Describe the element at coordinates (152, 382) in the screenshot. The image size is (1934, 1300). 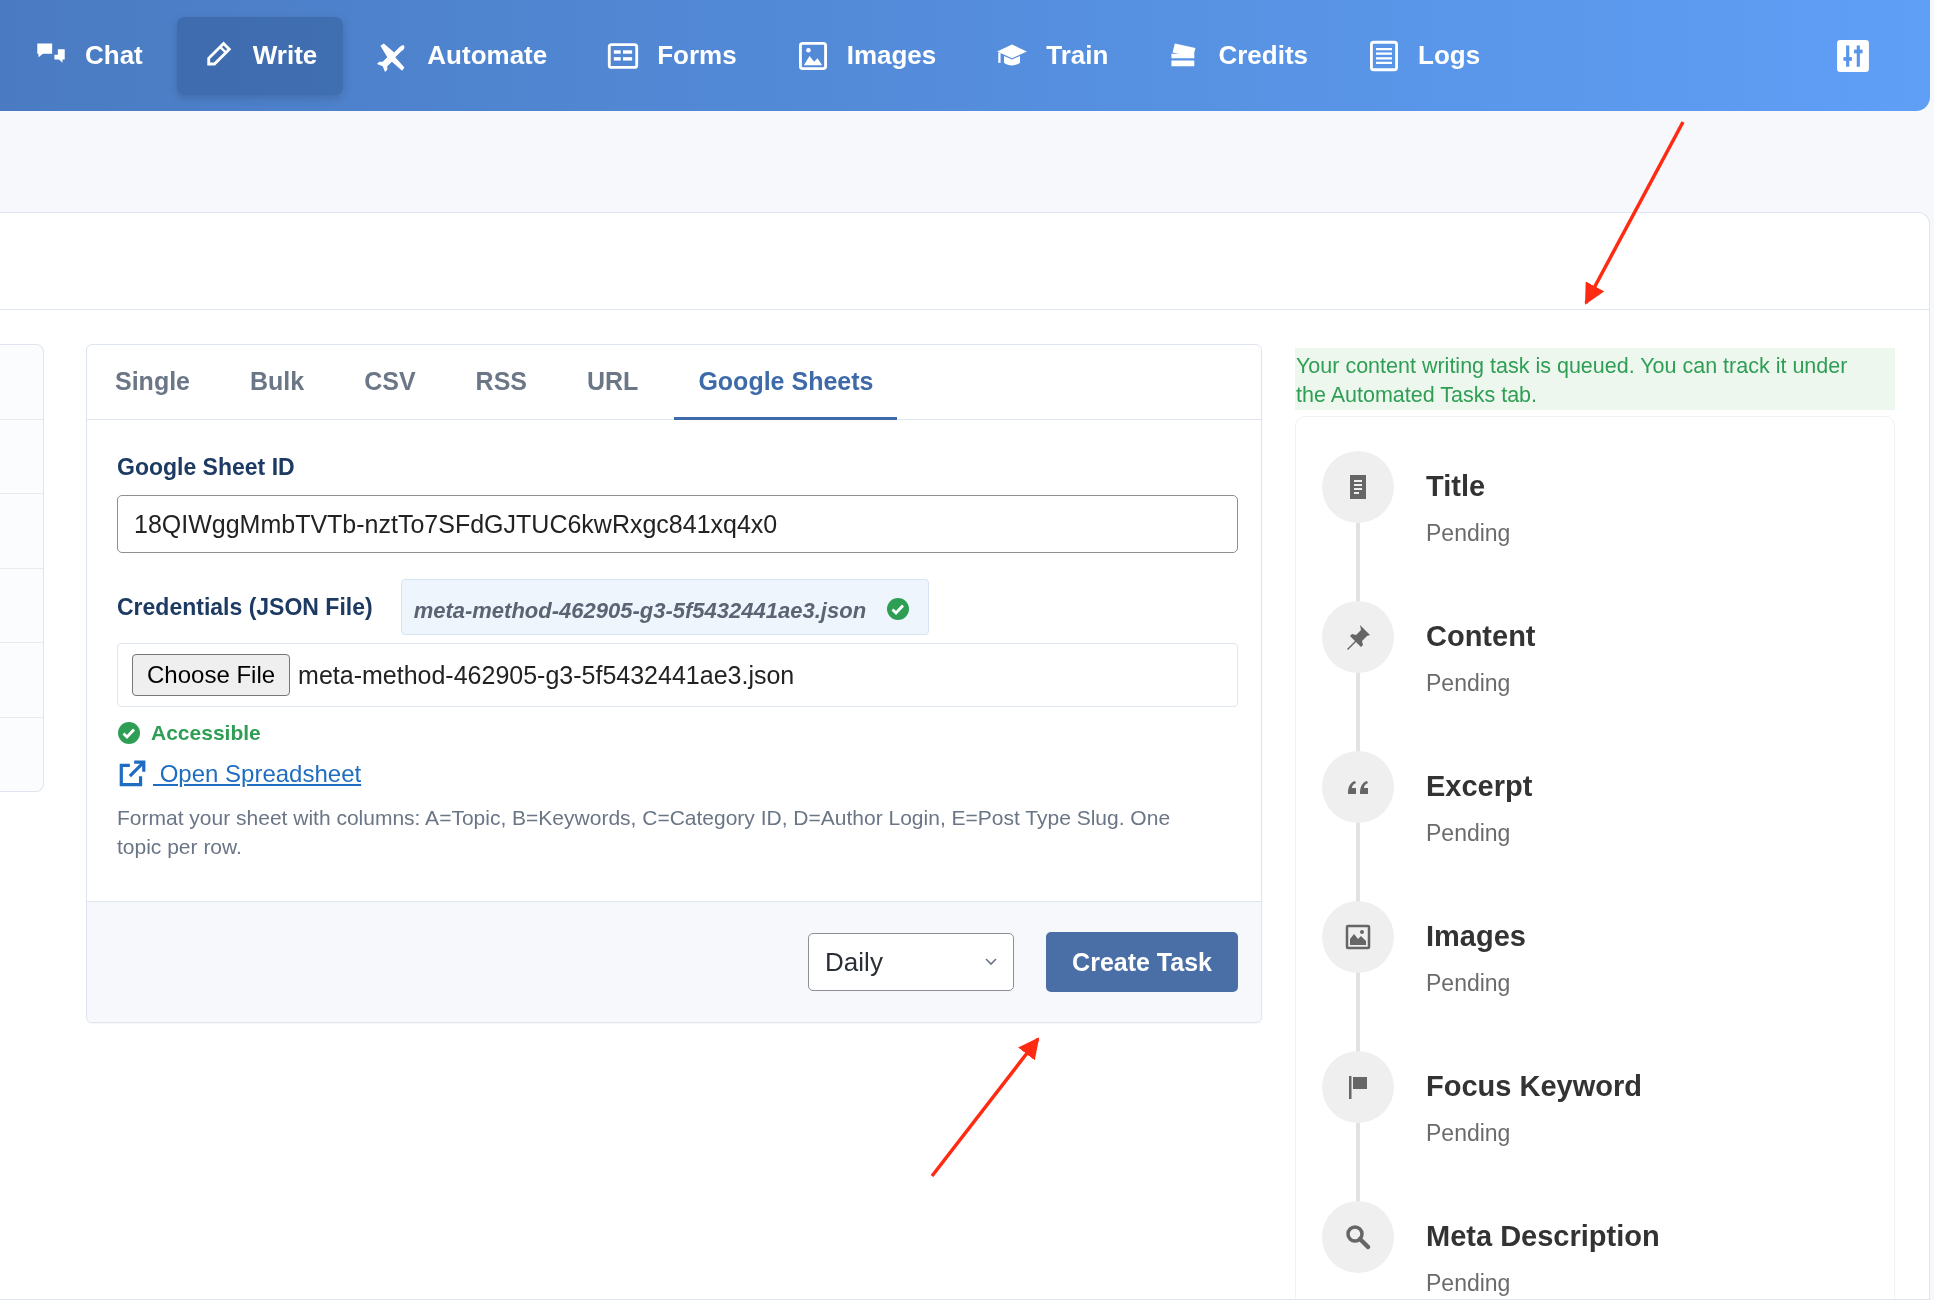
I see `form-tab: Single` at that location.